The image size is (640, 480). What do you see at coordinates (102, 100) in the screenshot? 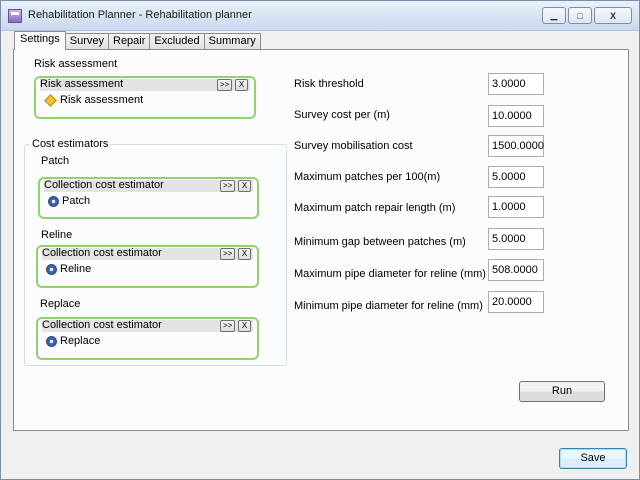
I see `risk-assessment-item-label: Risk assessment` at bounding box center [102, 100].